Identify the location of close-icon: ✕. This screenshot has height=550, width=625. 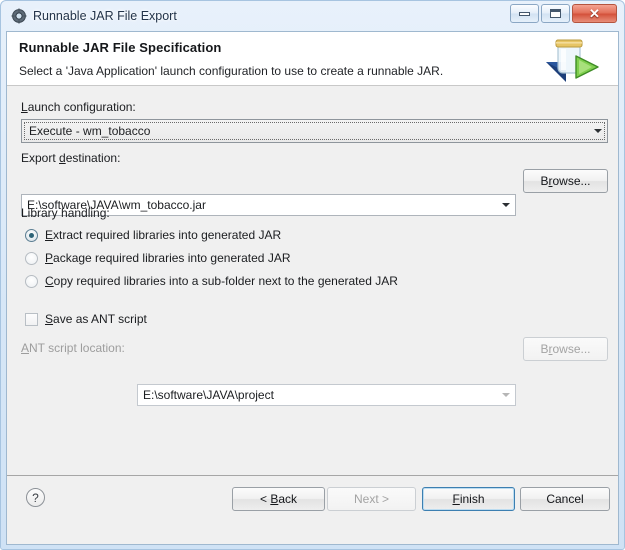
(594, 13).